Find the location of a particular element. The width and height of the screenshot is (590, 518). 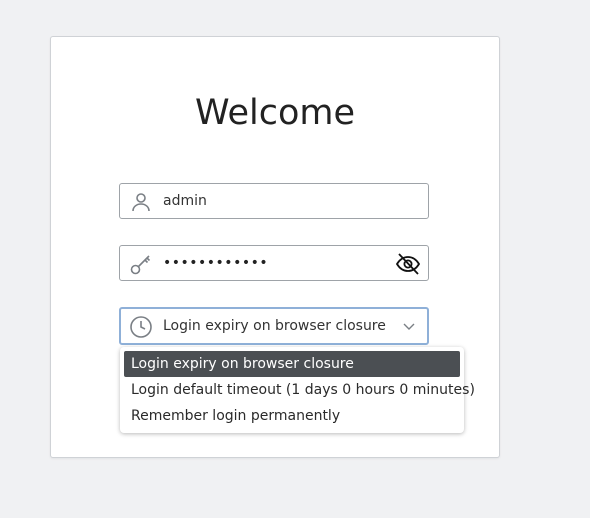

username-field: admin is located at coordinates (274, 201).